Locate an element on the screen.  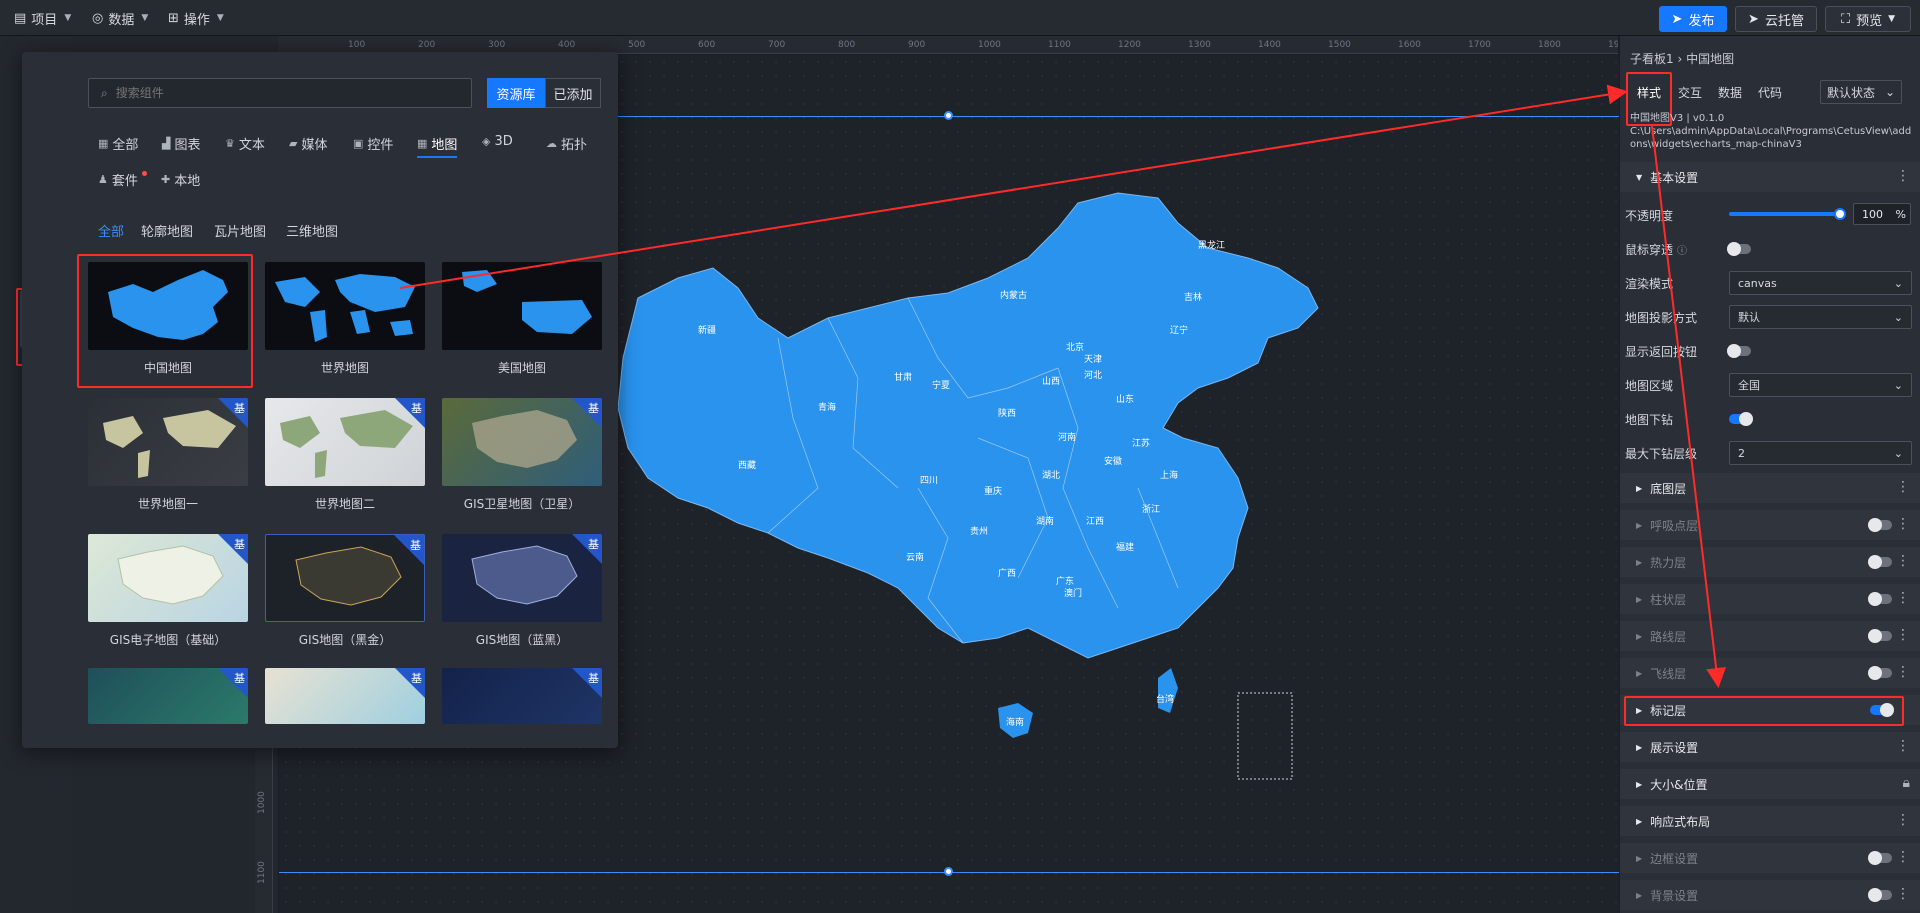
annotation-arrow-to-marker-layer is located at coordinates (1689, 406).